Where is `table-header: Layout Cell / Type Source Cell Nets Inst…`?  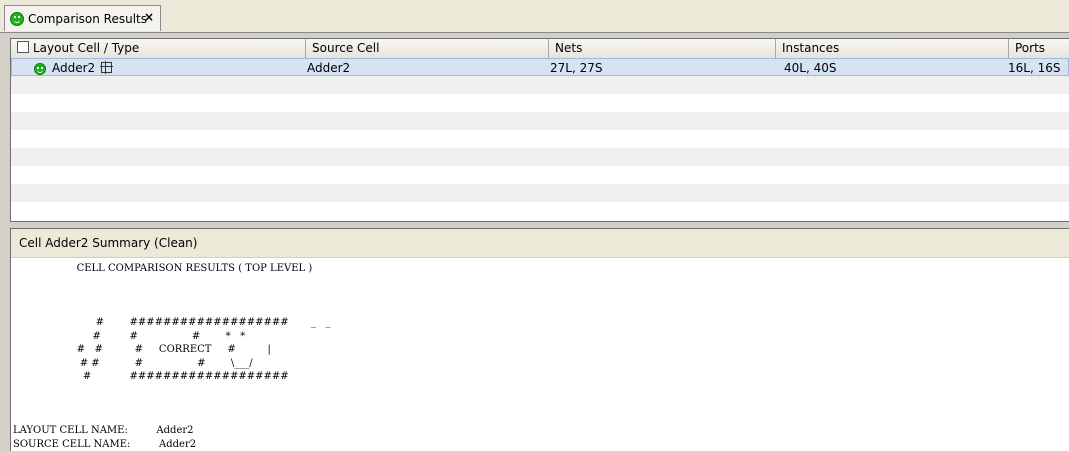 table-header: Layout Cell / Type Source Cell Nets Inst… is located at coordinates (540, 49).